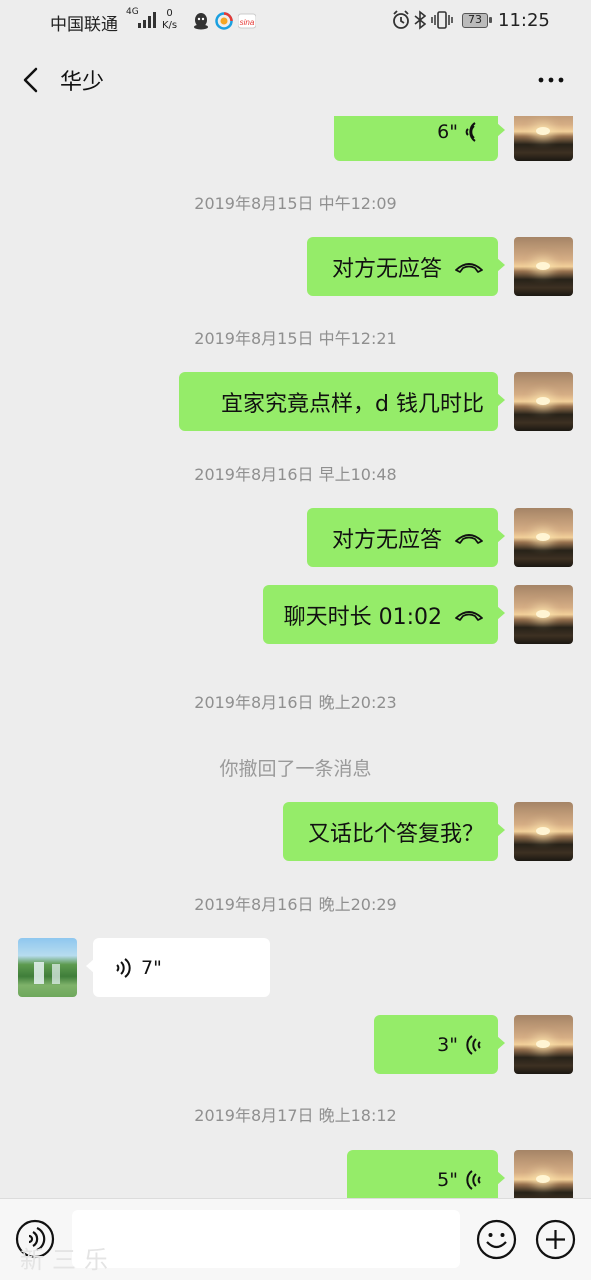  I want to click on browser-icon, so click(224, 21).